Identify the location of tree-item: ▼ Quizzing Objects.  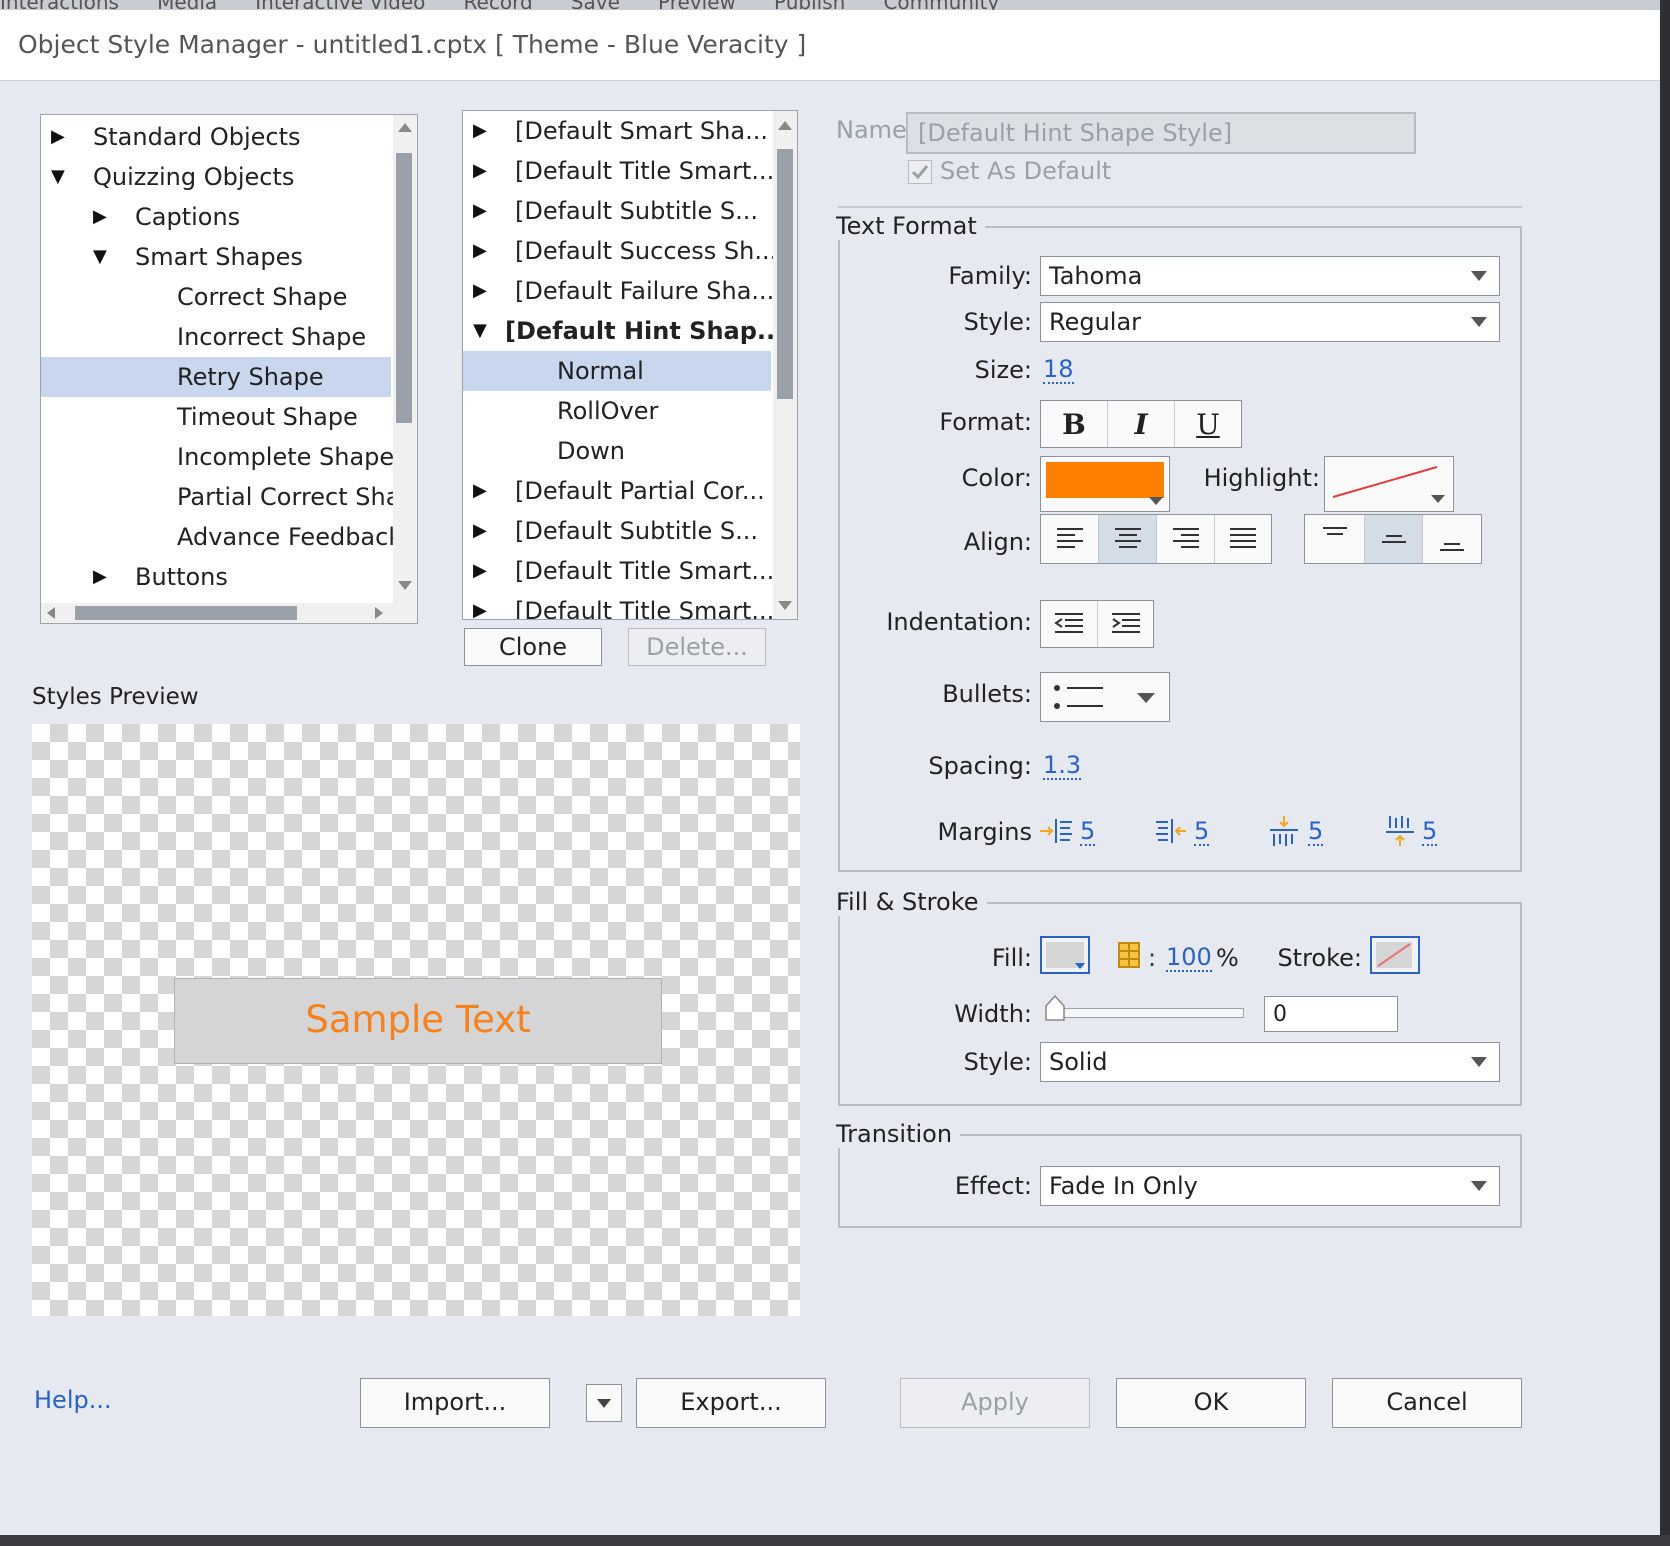
(216, 177).